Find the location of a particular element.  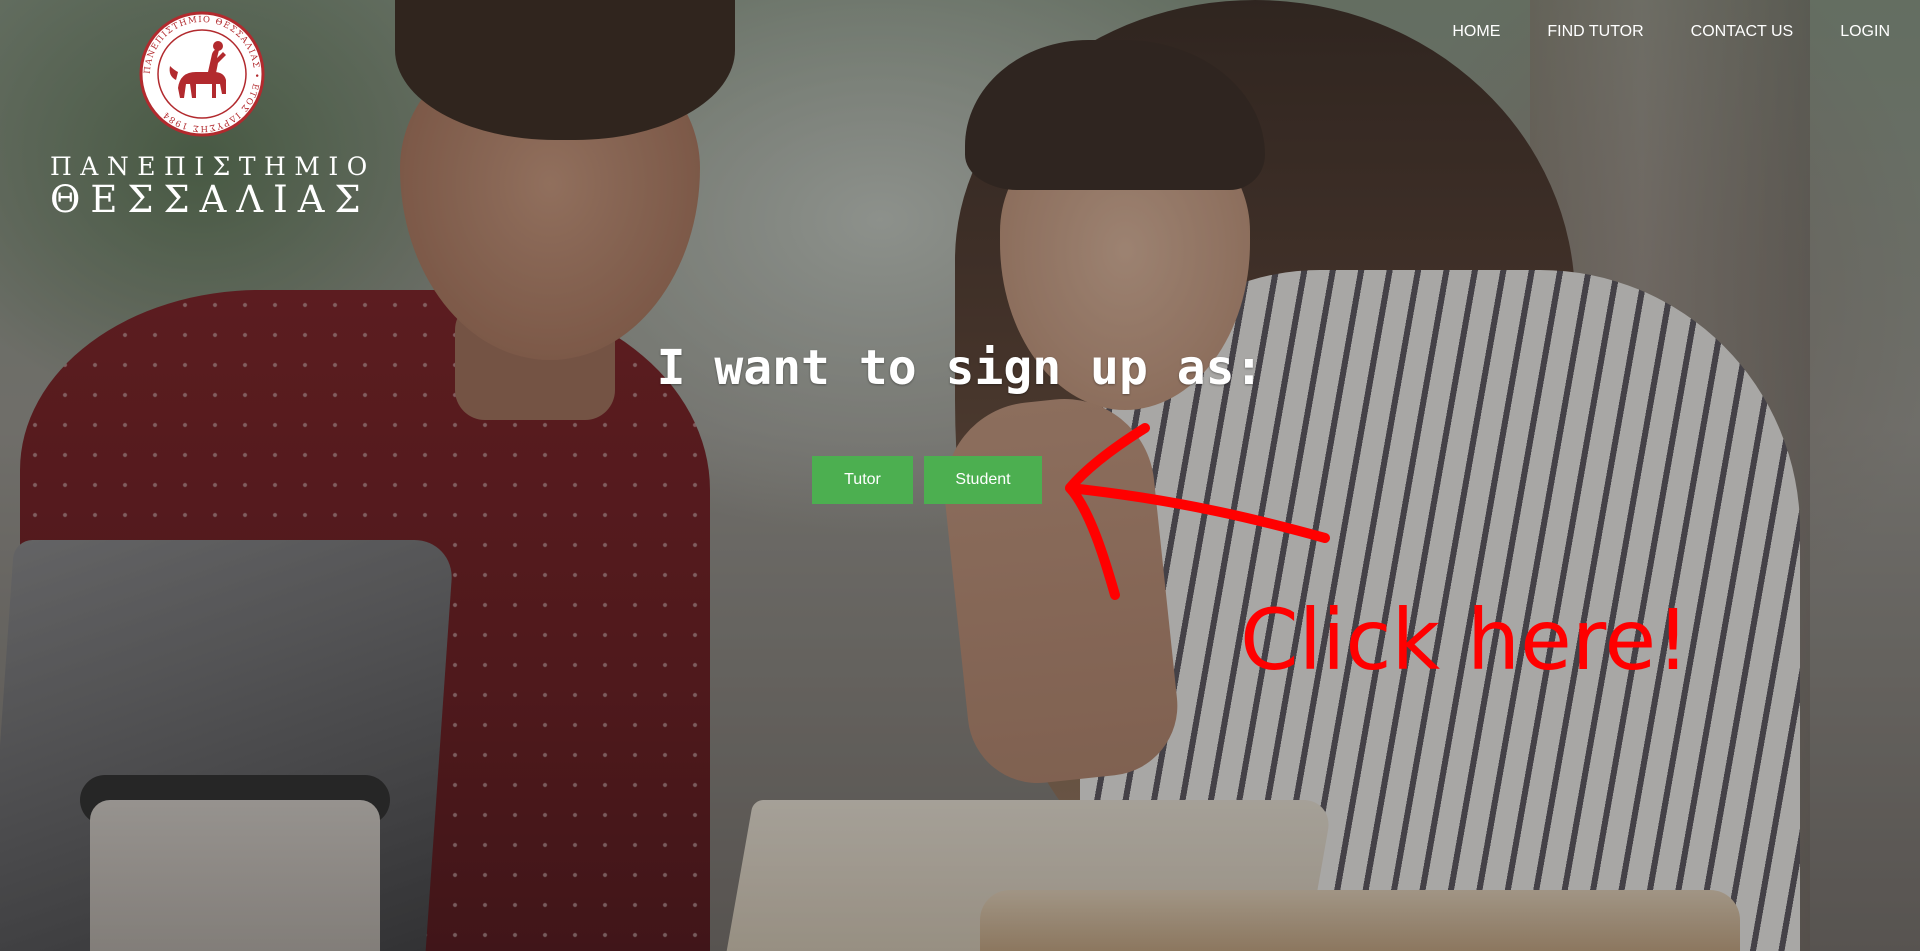

logo-title-line2: ΘΕΣΣΑΛΙΑΣ is located at coordinates (210, 199).